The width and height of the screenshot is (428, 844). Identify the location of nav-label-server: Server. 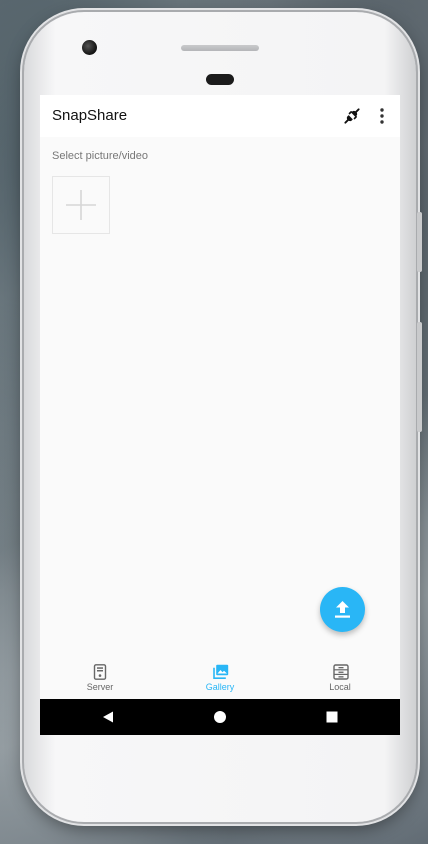
(100, 687).